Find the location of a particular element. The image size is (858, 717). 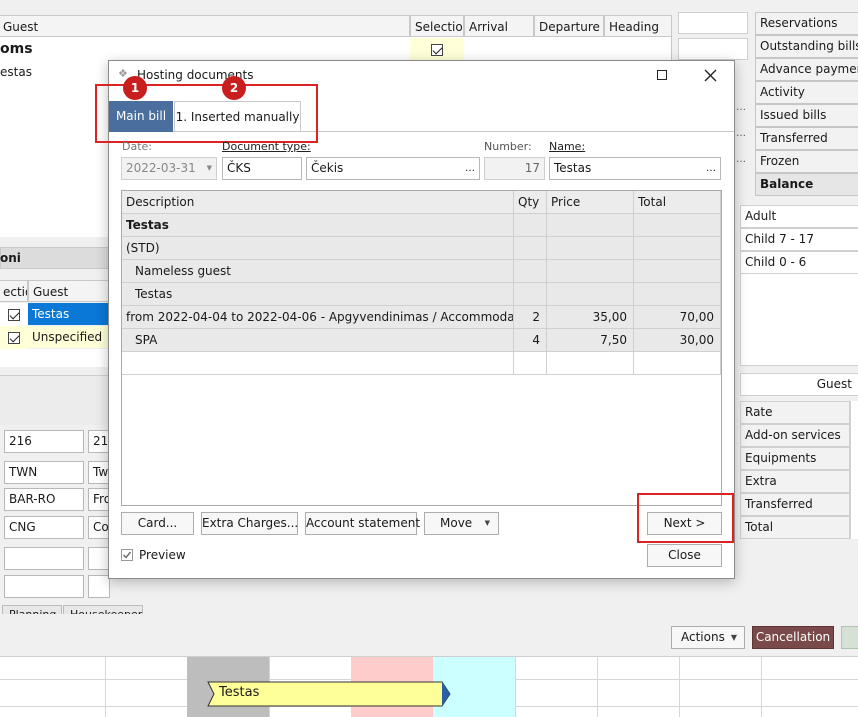

rate-code-field: BAR-RO is located at coordinates (44, 499).